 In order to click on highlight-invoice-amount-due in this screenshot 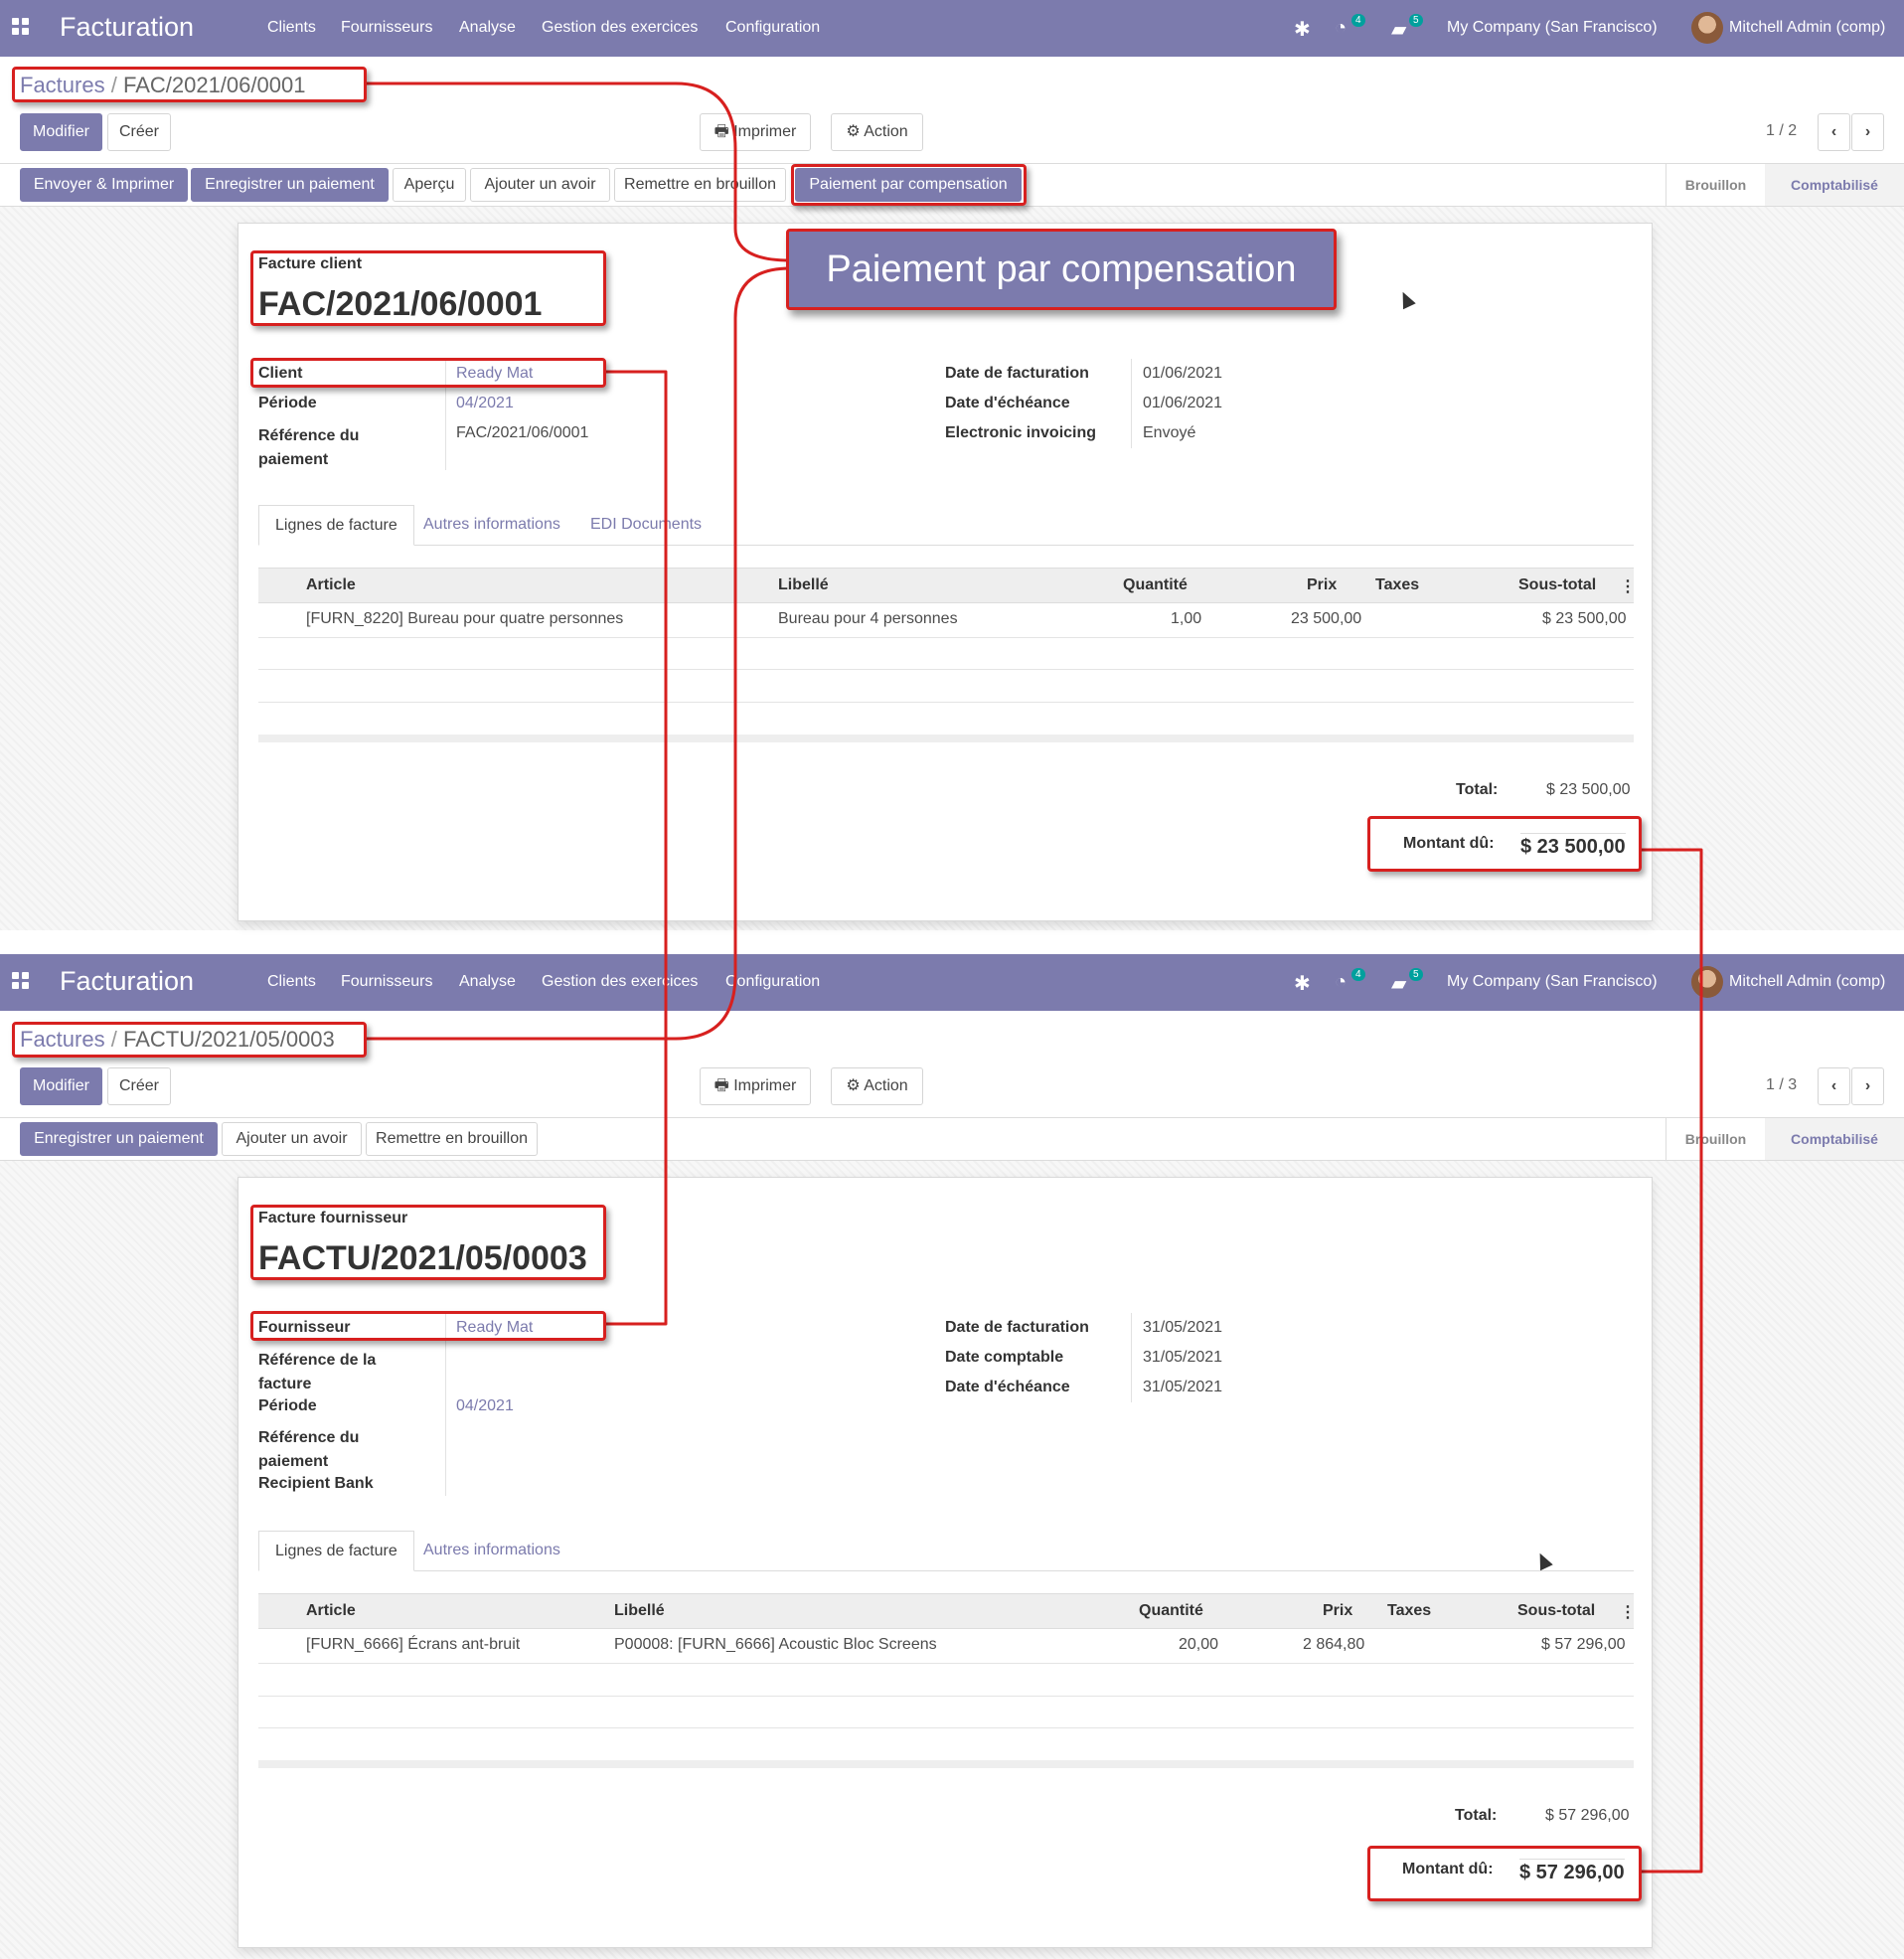, I will do `click(1504, 844)`.